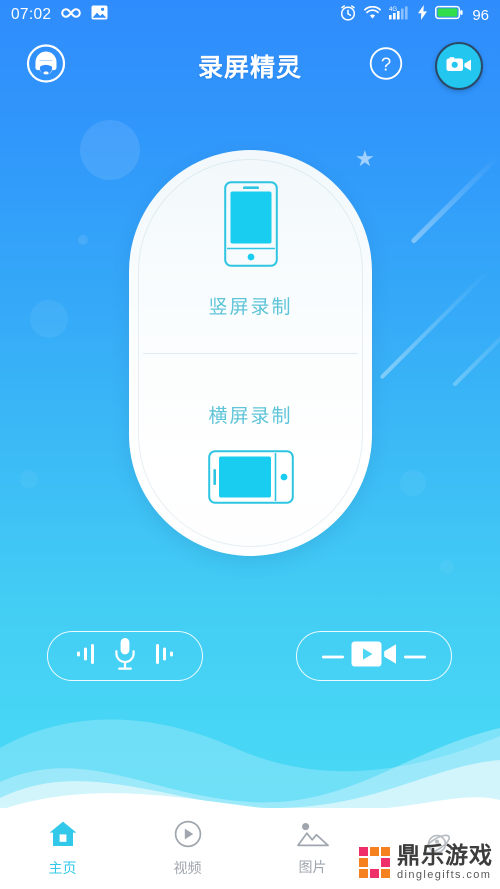 This screenshot has height=889, width=500. What do you see at coordinates (449, 15) in the screenshot?
I see `battery-icon` at bounding box center [449, 15].